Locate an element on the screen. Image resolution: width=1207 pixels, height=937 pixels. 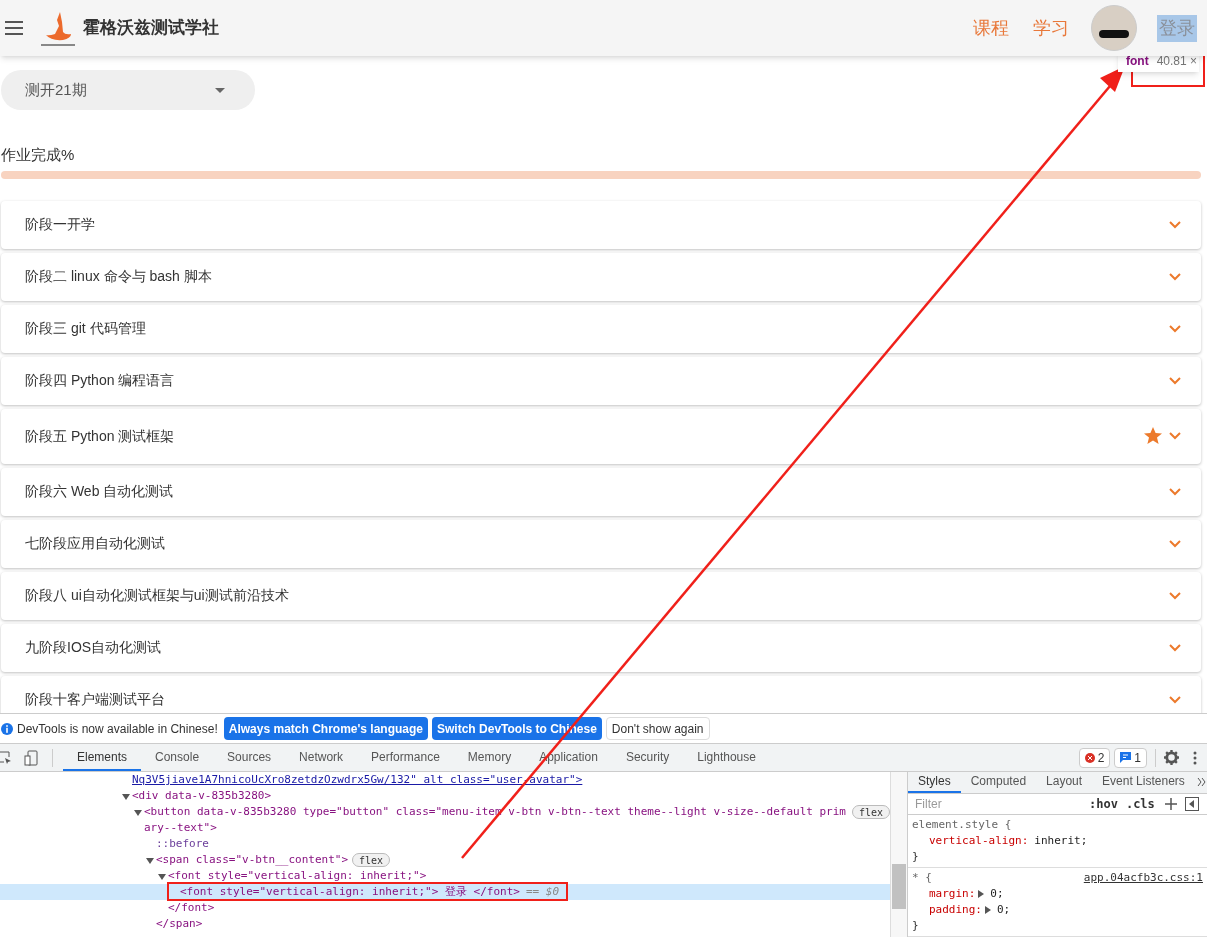
styles-tab: Computed is located at coordinates (998, 782).